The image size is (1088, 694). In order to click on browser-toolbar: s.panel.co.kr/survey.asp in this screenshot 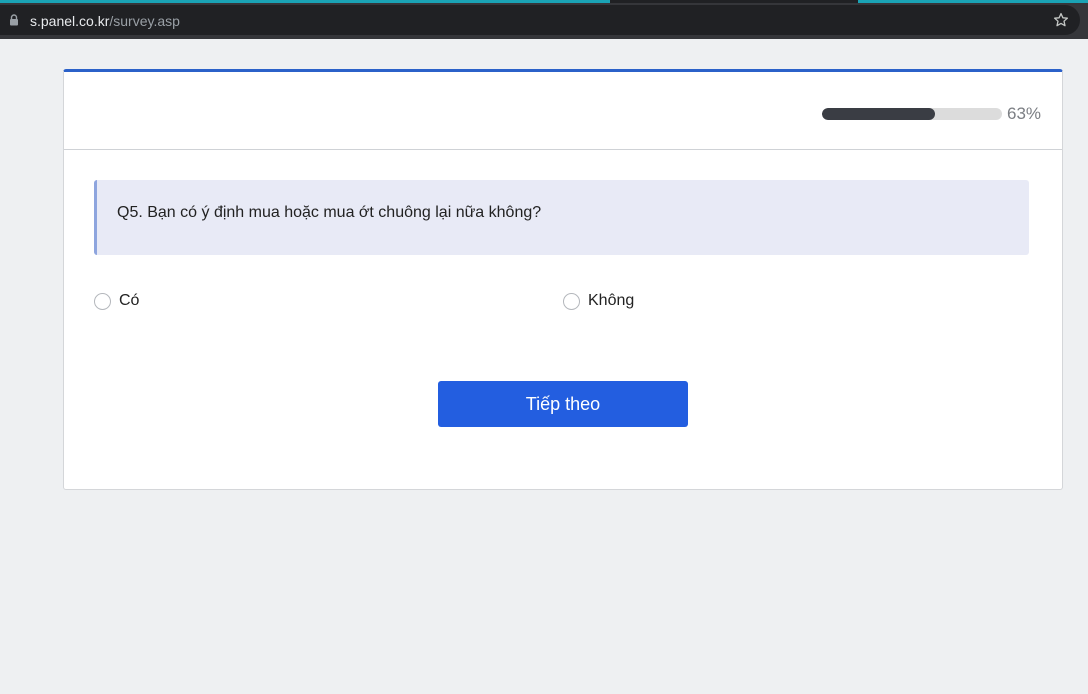, I will do `click(544, 21)`.